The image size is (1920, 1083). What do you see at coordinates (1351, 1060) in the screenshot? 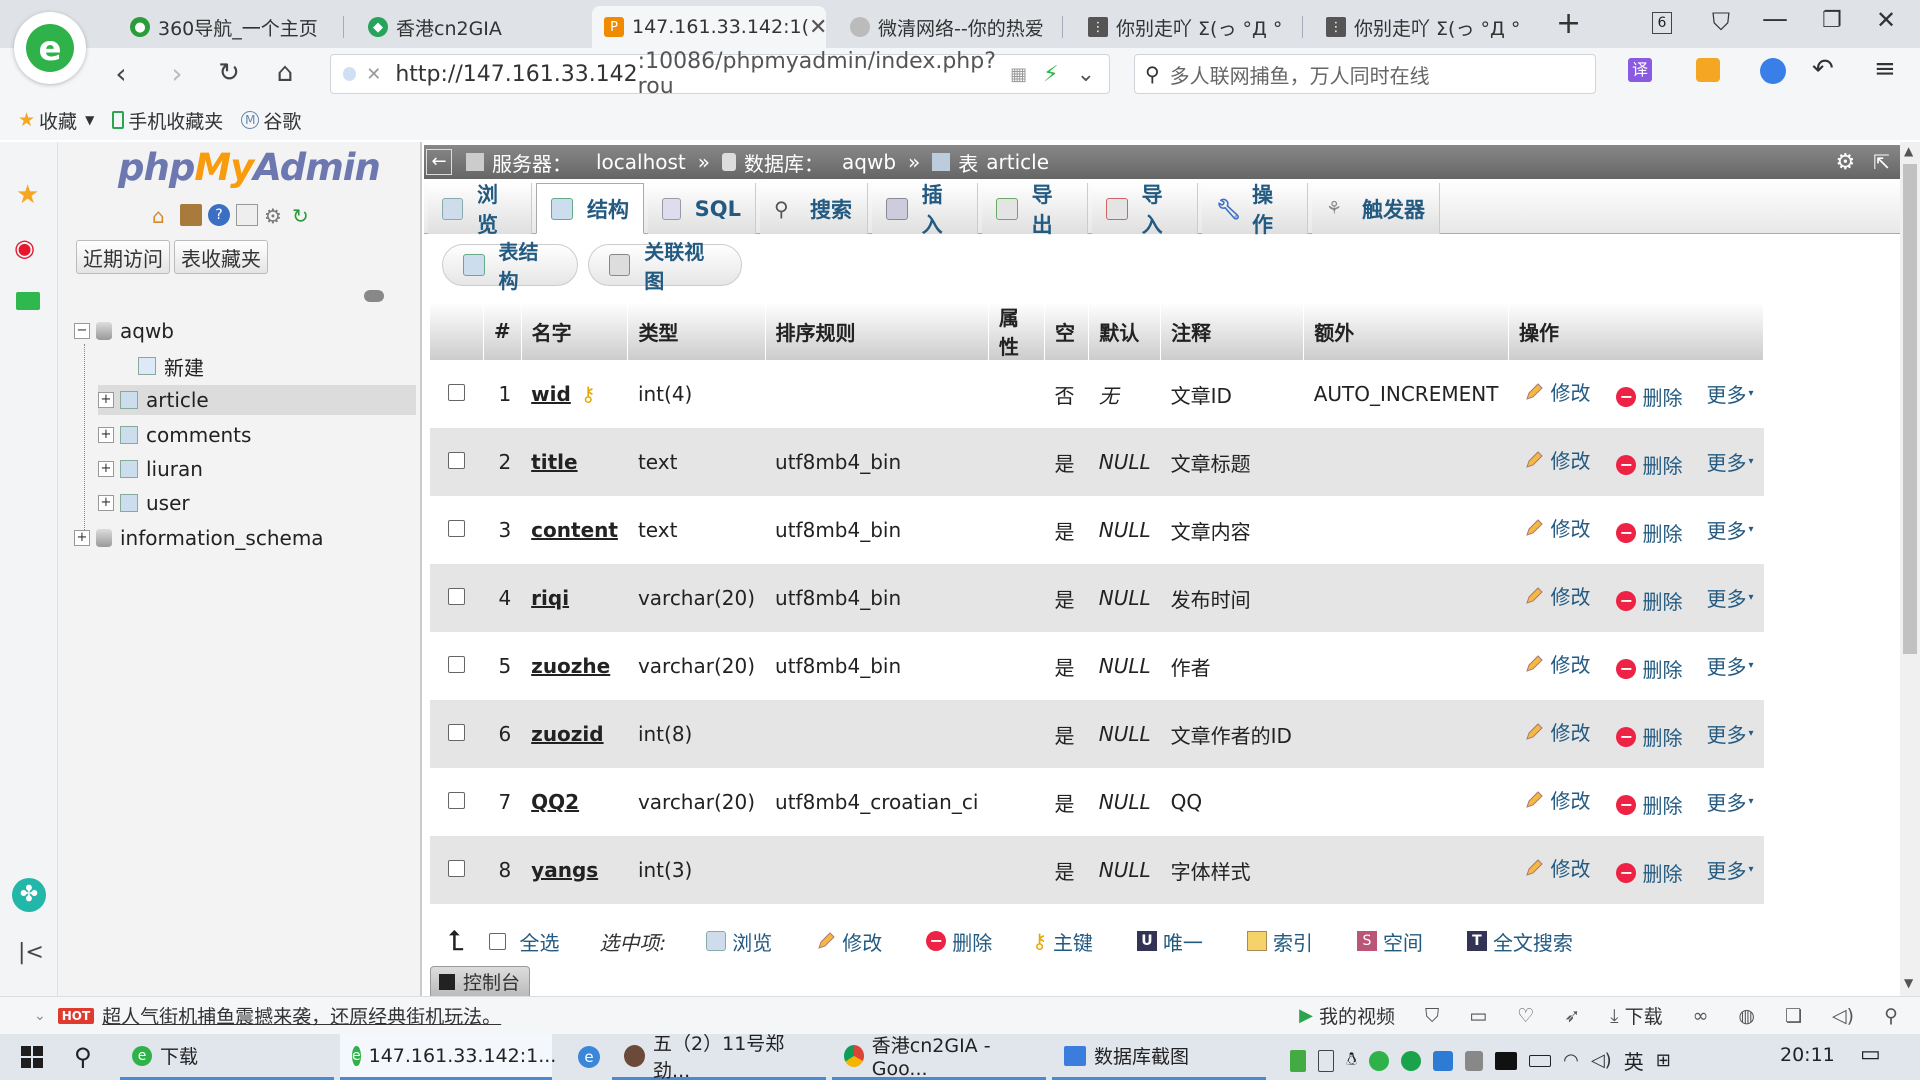
I see `qq-icon: 🐧︎` at bounding box center [1351, 1060].